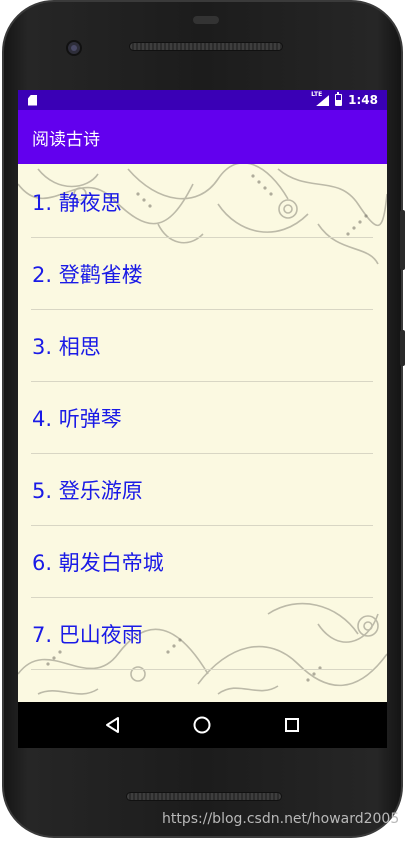 The height and width of the screenshot is (841, 407). I want to click on navigation-bar, so click(202, 725).